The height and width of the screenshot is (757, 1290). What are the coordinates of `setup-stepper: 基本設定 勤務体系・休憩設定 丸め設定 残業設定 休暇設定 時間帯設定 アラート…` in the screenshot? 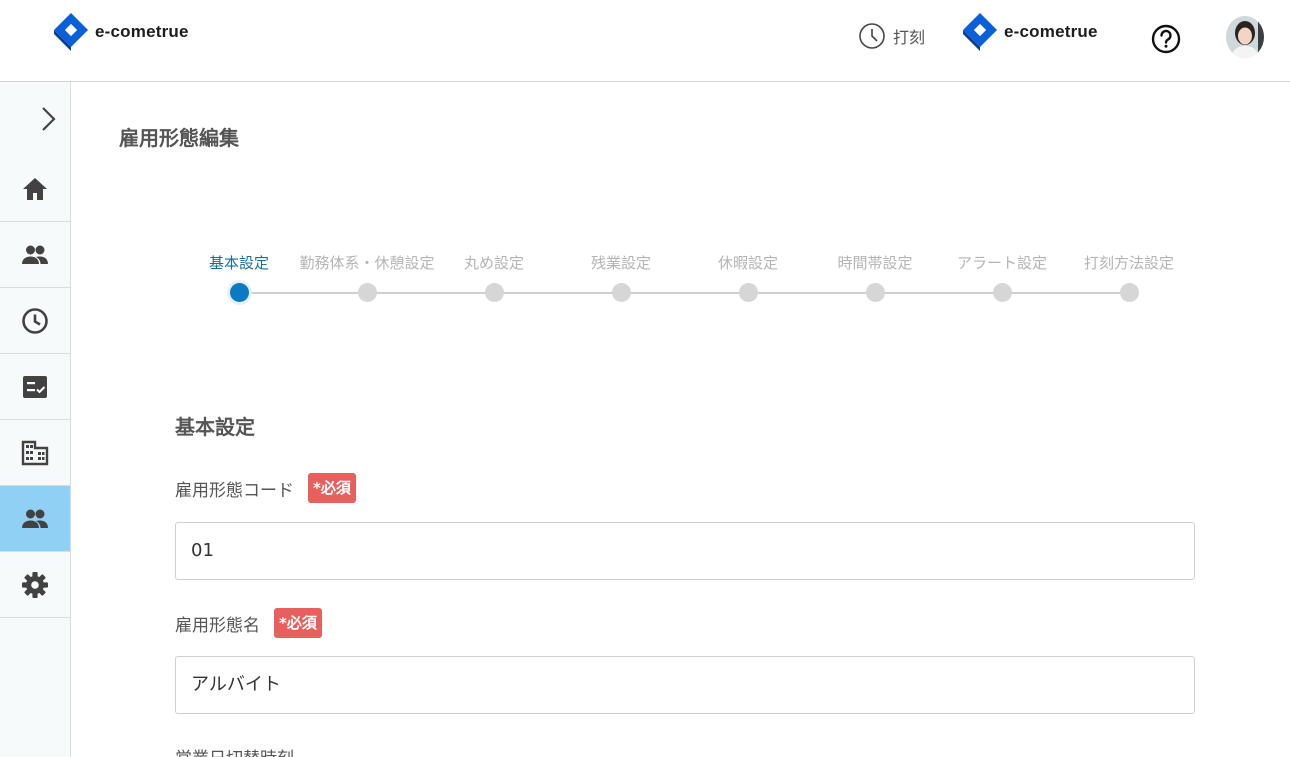 It's located at (680, 282).